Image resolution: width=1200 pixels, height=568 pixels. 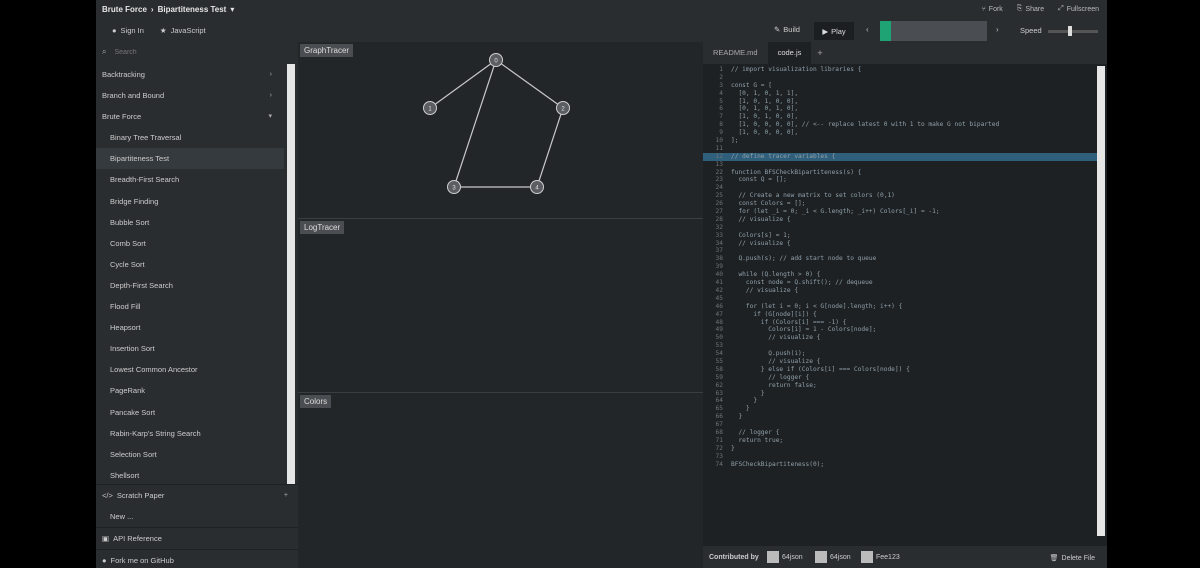 What do you see at coordinates (500, 129) in the screenshot?
I see `graph-canvas: 0 1 2 3 4` at bounding box center [500, 129].